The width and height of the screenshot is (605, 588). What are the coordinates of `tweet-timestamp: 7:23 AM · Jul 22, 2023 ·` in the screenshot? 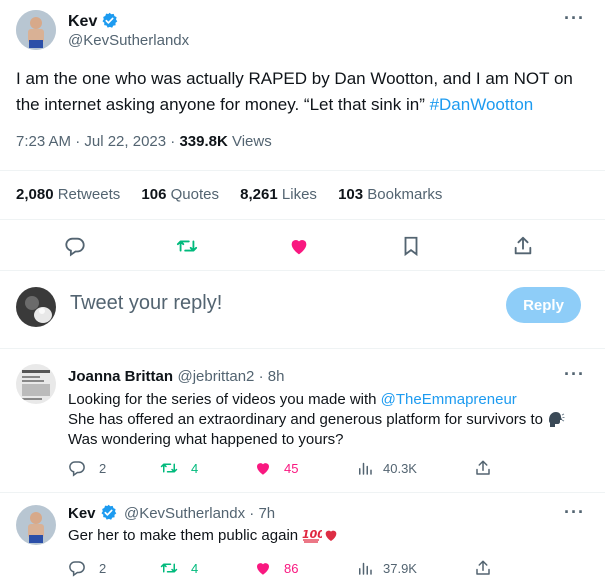 It's located at (97, 141).